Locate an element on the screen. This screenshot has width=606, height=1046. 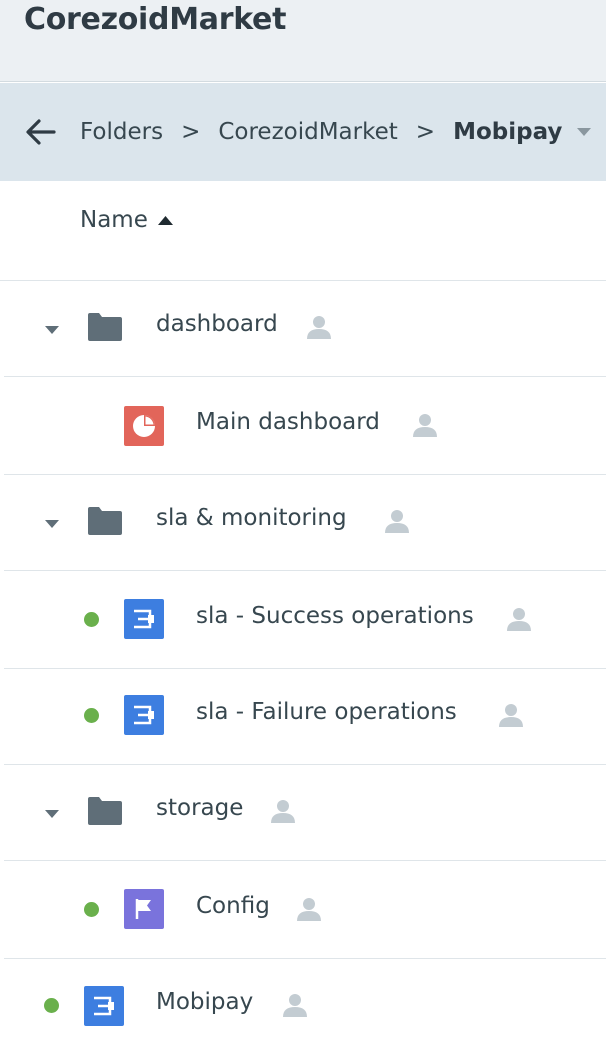
dashboard-tile is located at coordinates (144, 426).